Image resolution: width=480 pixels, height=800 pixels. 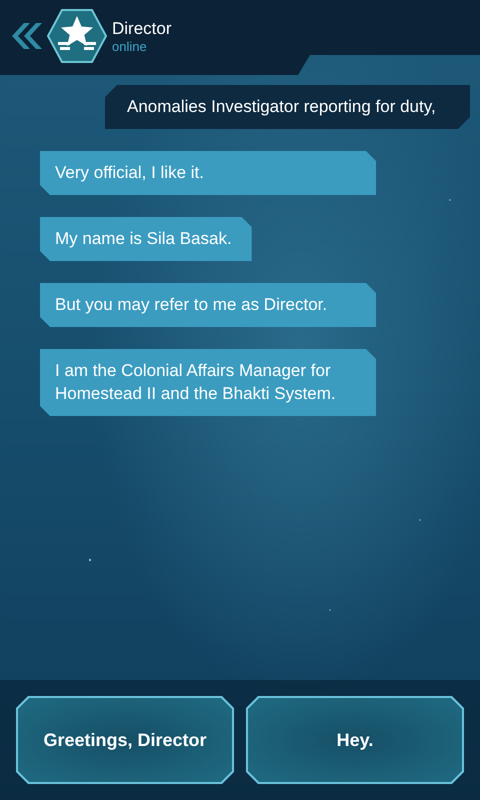 I want to click on back-icon, so click(x=26, y=36).